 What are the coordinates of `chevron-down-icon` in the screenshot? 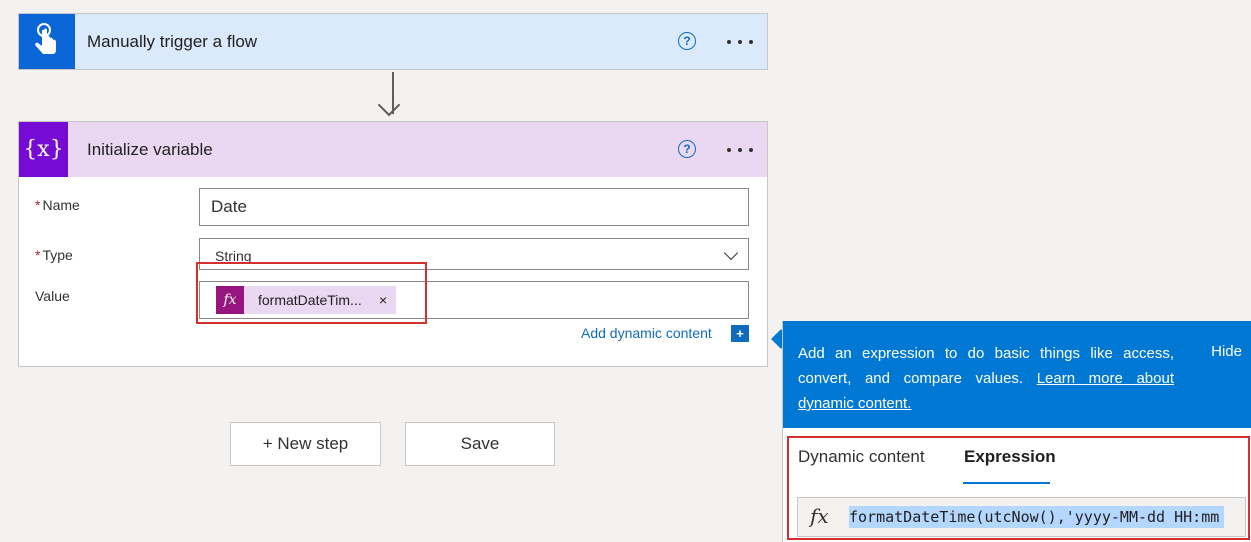 It's located at (731, 253).